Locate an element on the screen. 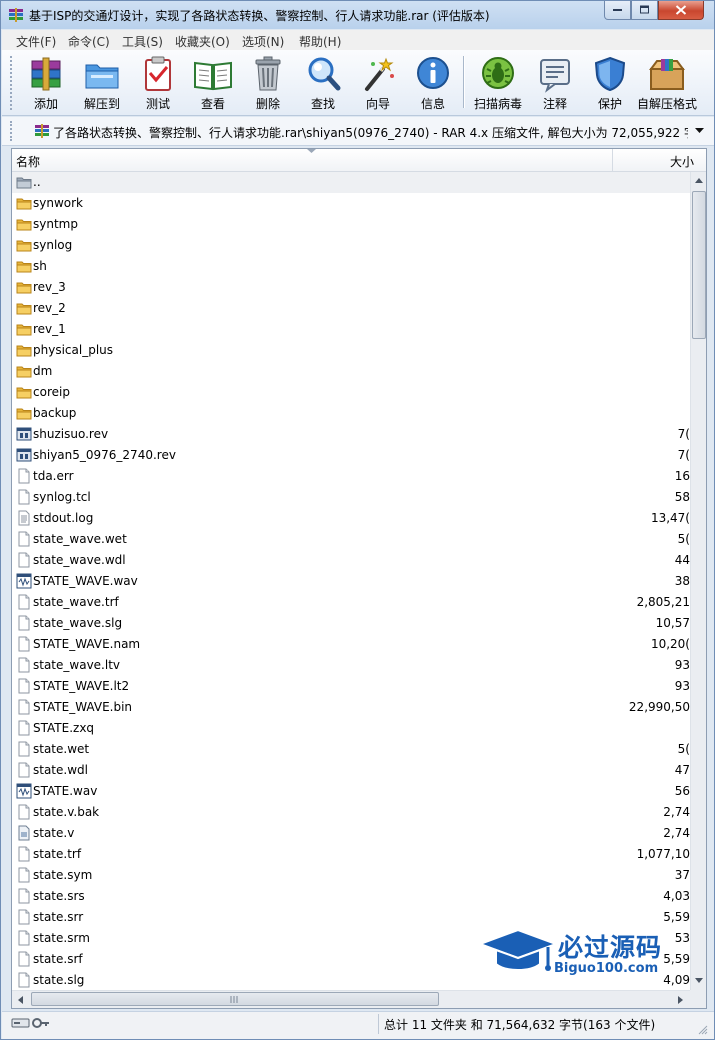 This screenshot has height=1040, width=715. menu-help: 帮助(H) is located at coordinates (320, 41).